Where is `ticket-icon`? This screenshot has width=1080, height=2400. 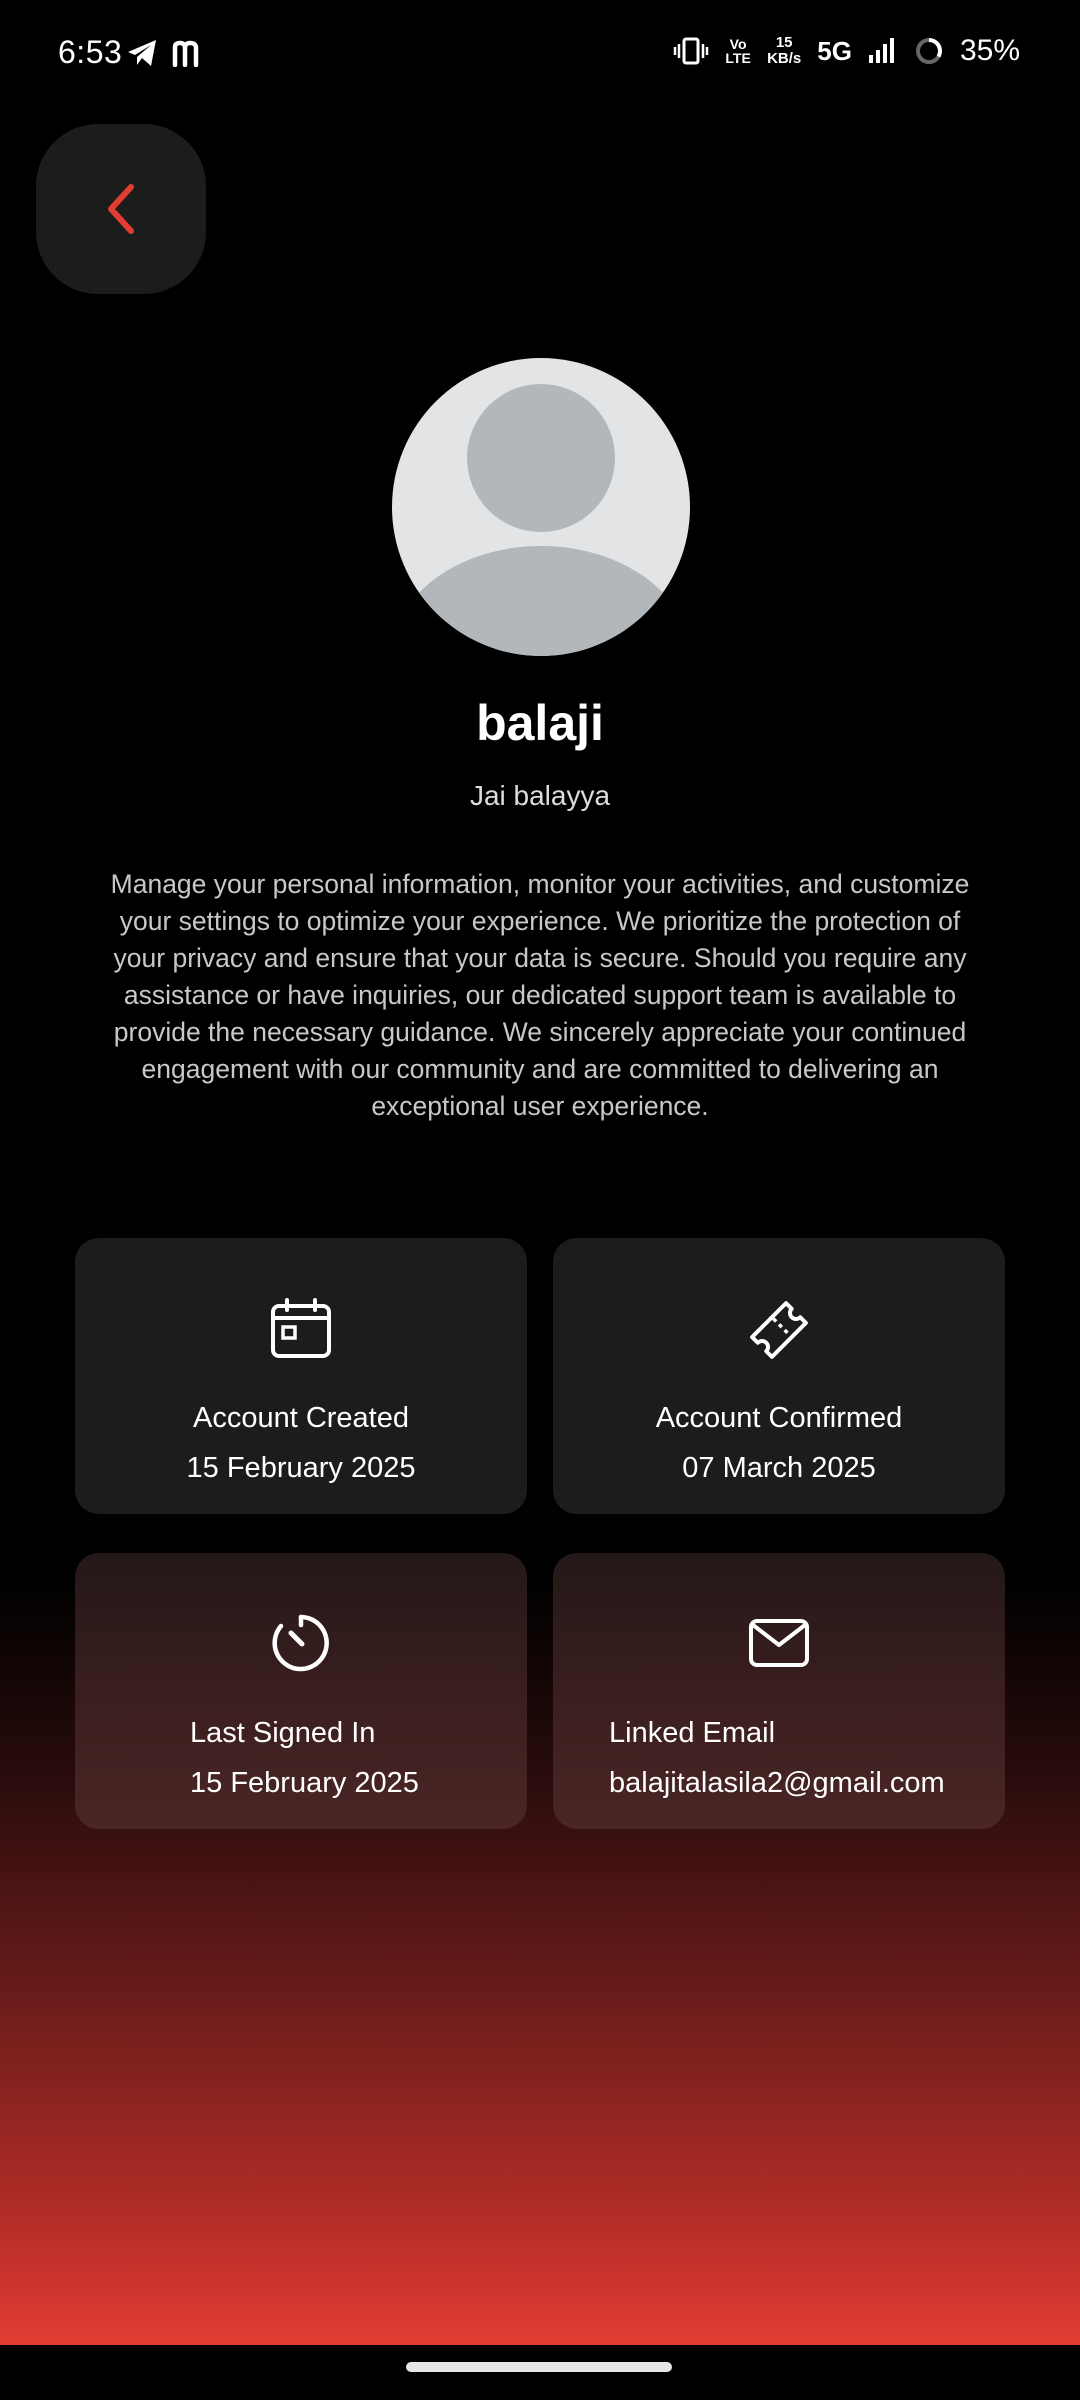
ticket-icon is located at coordinates (779, 1330).